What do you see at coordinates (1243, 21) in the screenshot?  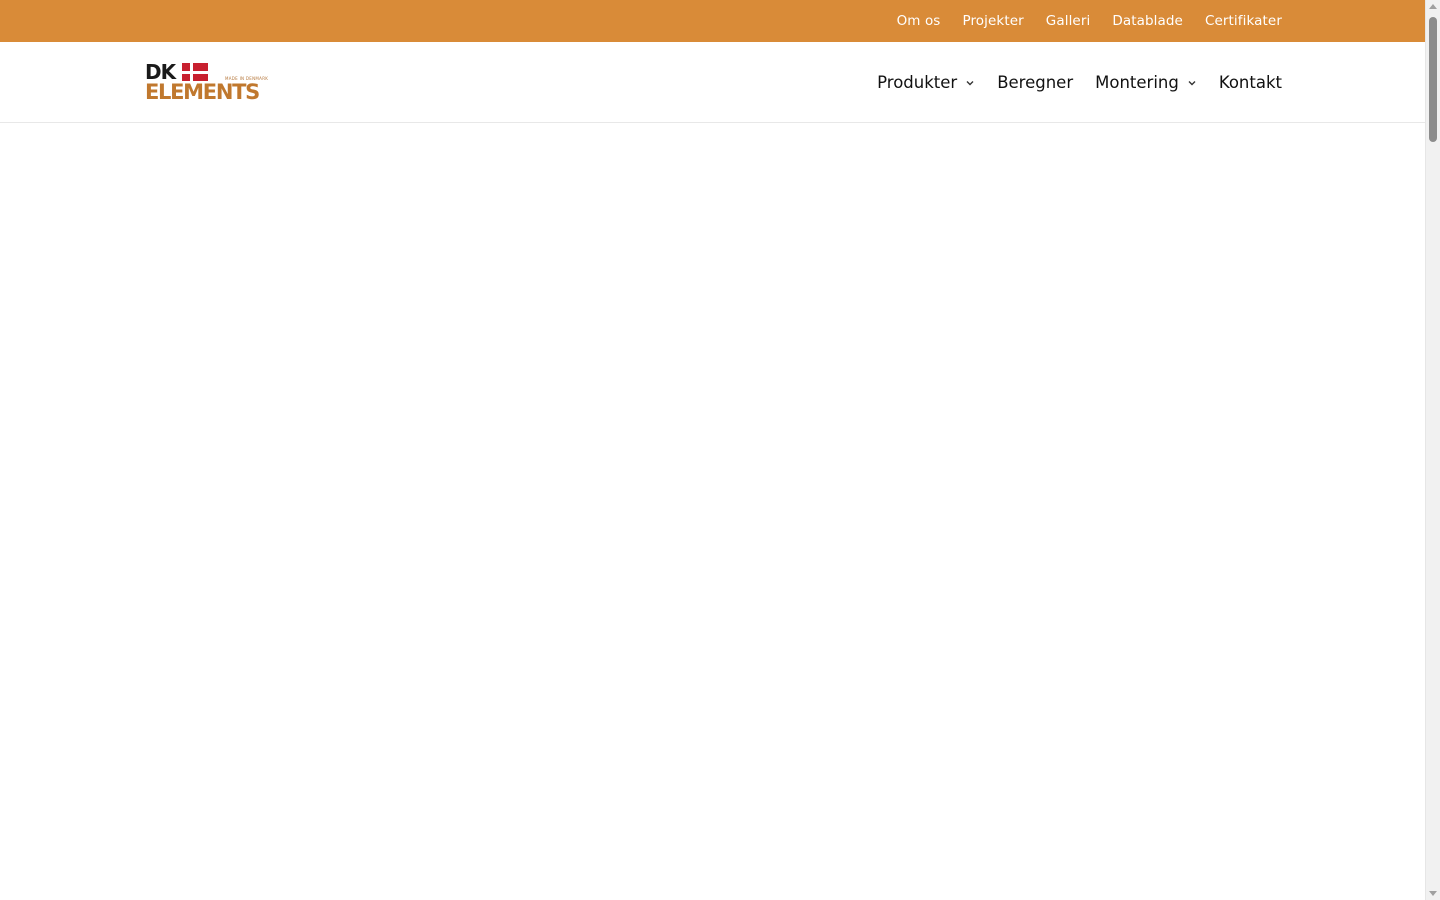 I see `top-link-certifikater: Certifikater` at bounding box center [1243, 21].